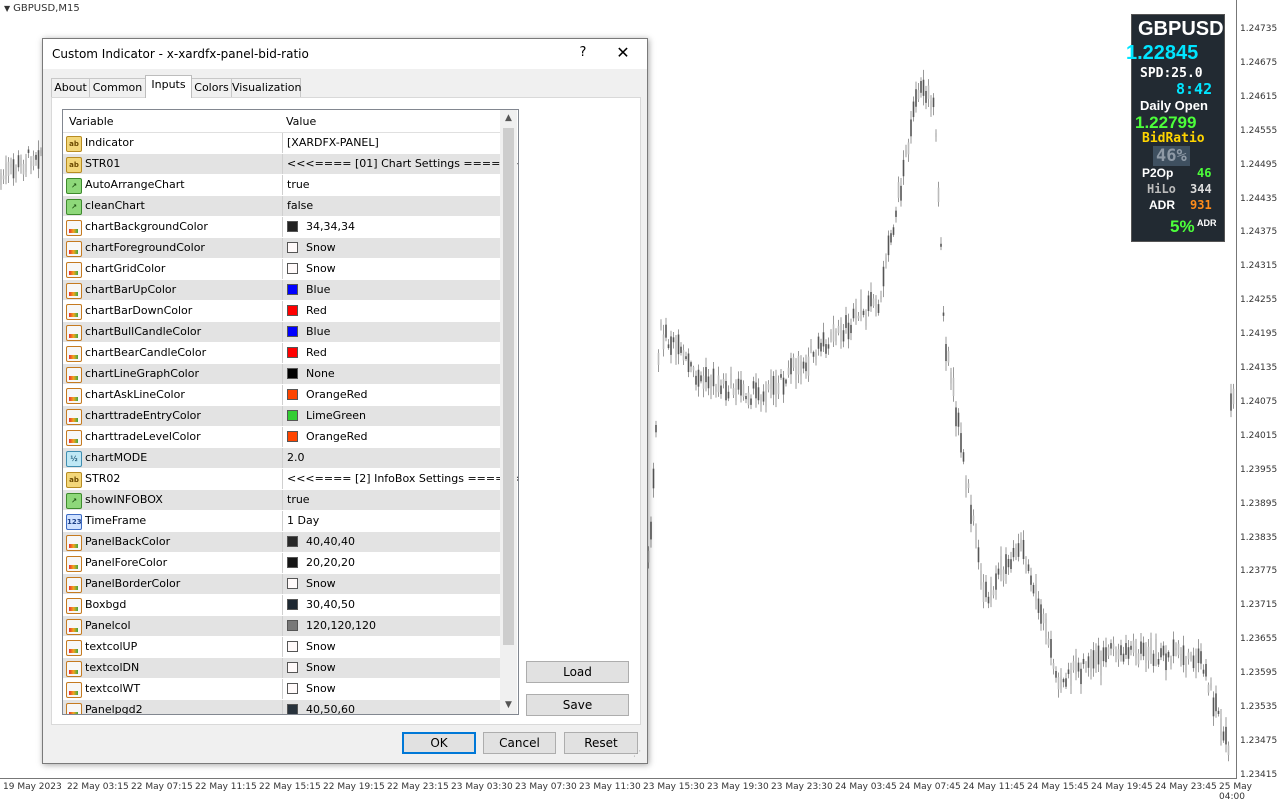 This screenshot has height=802, width=1280. I want to click on scroll-up-icon: ▲, so click(508, 118).